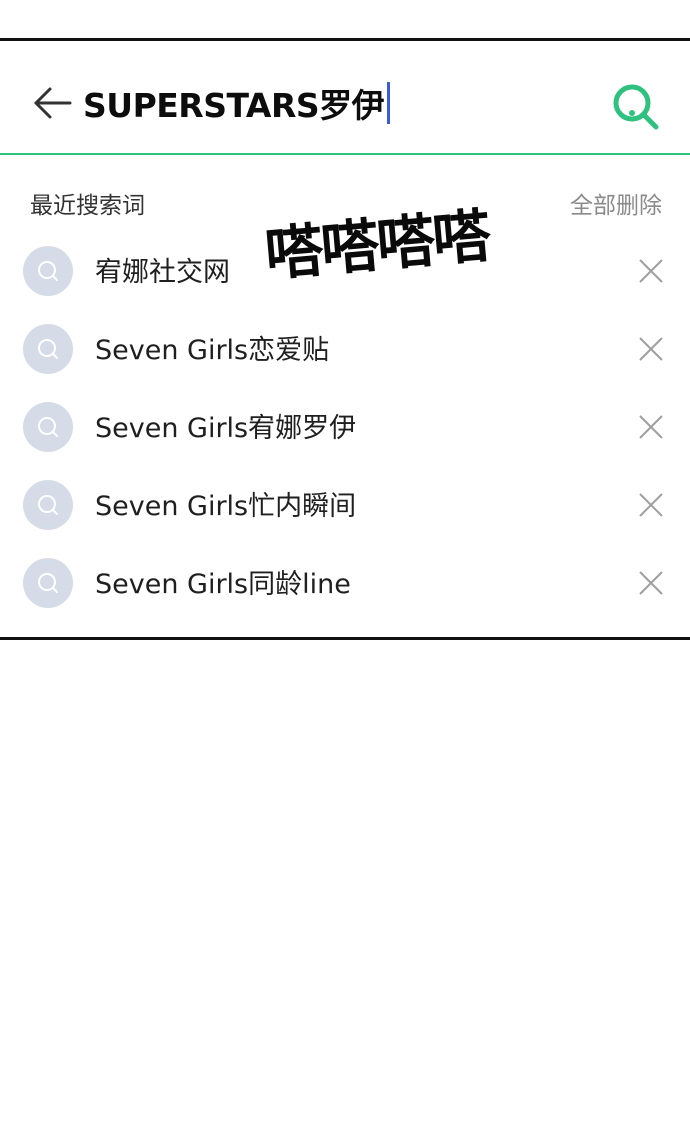  Describe the element at coordinates (234, 105) in the screenshot. I see `search-query-text: SUPERSTARS罗伊` at that location.